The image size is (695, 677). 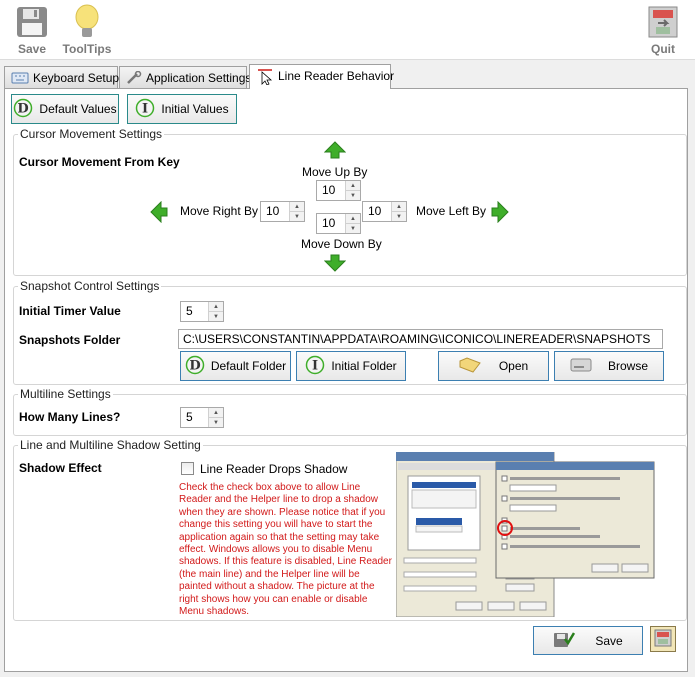 I want to click on initial-timer-decrement: ▼, so click(x=216, y=316).